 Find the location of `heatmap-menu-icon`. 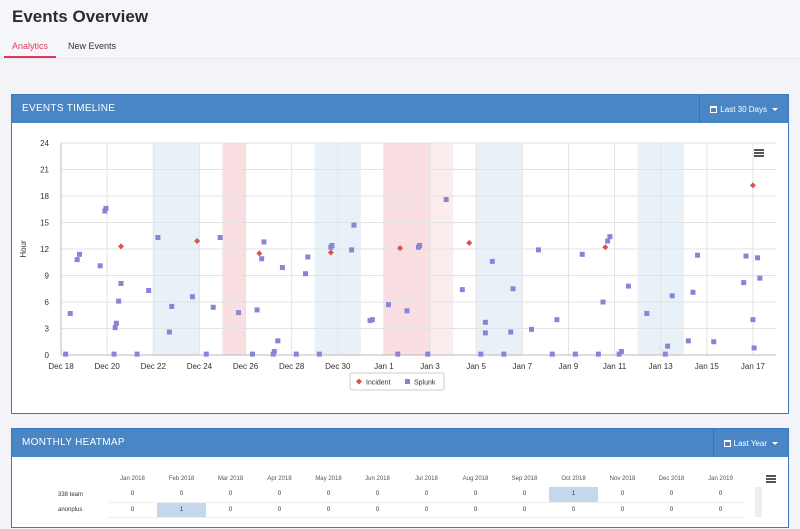

heatmap-menu-icon is located at coordinates (771, 479).